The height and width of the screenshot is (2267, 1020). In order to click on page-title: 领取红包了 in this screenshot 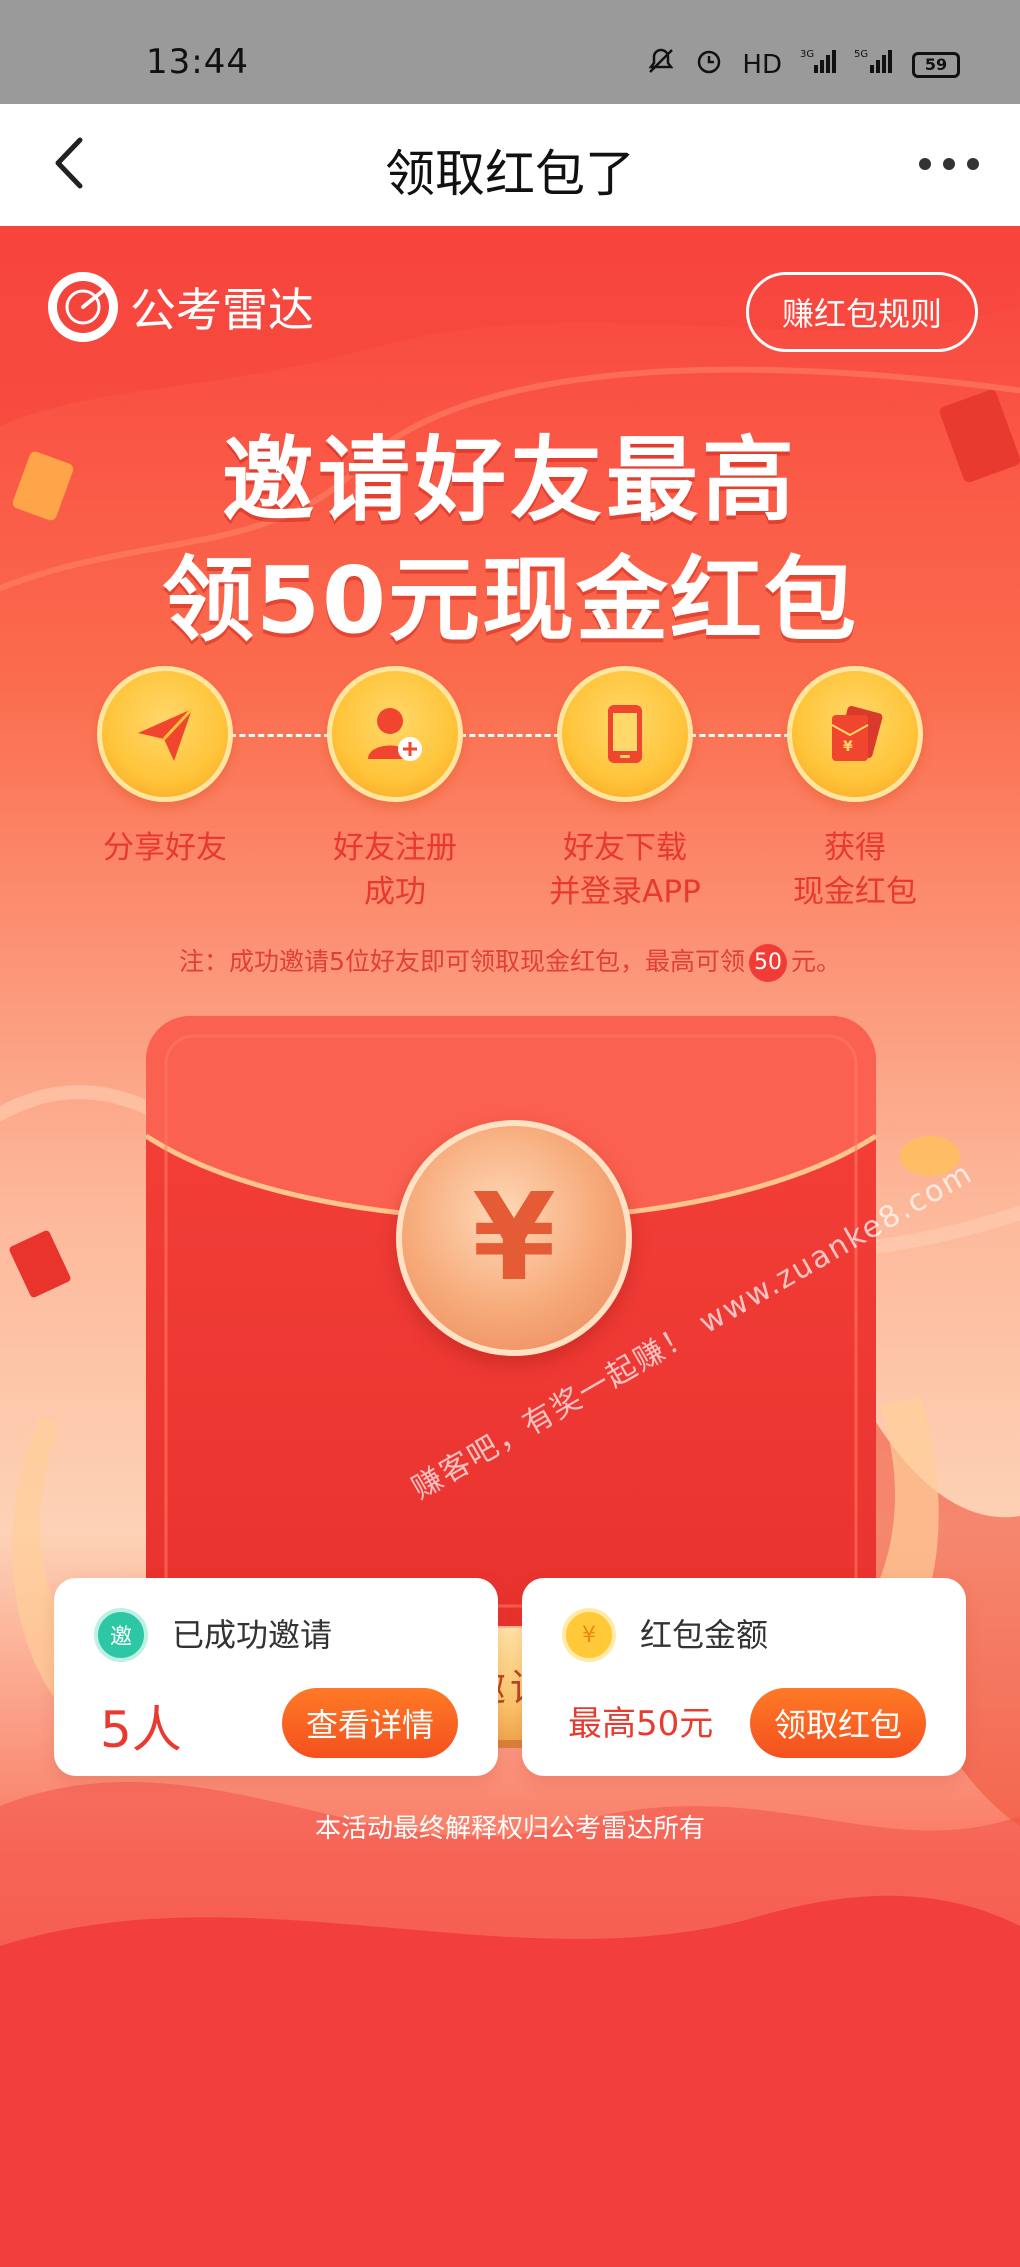, I will do `click(510, 174)`.